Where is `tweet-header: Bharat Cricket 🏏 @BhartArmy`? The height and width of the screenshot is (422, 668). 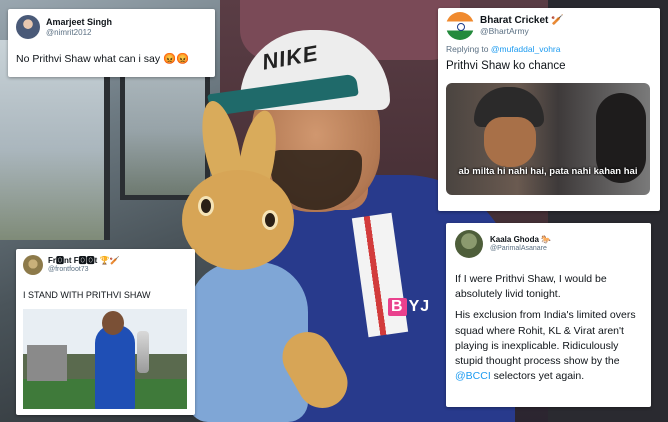
tweet-header: Bharat Cricket 🏏 @BhartArmy is located at coordinates (549, 26).